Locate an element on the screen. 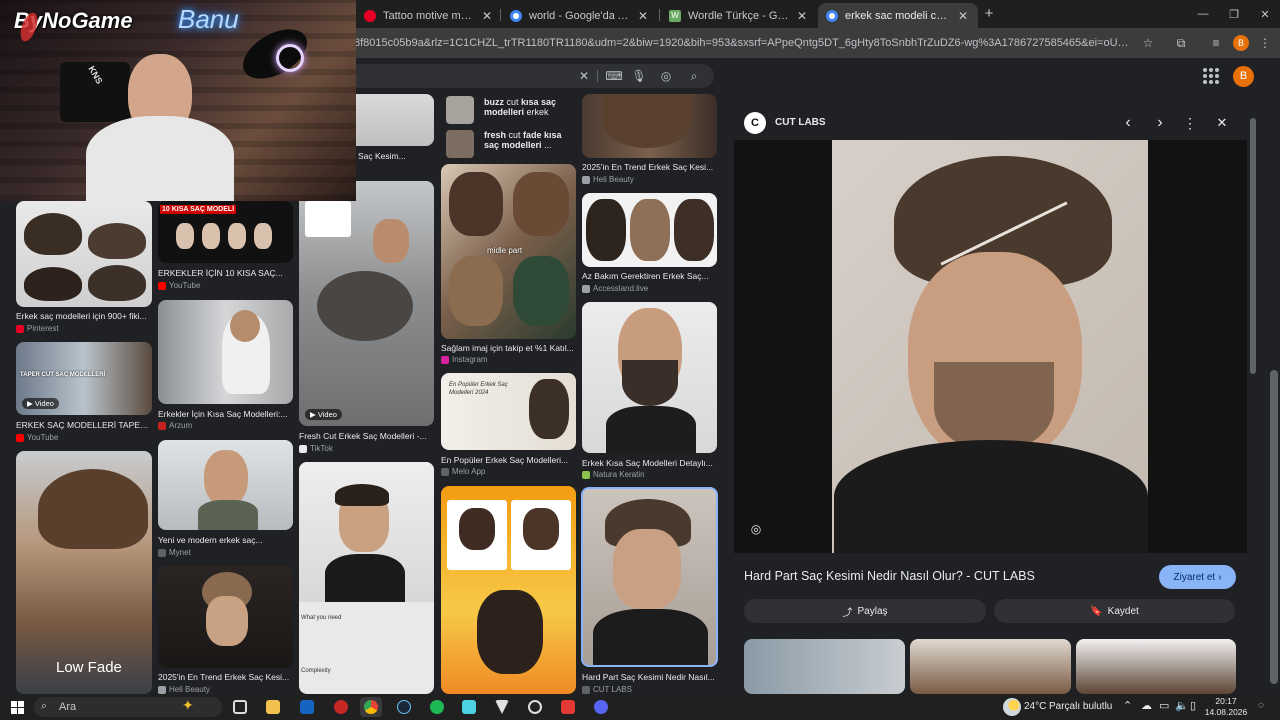 Image resolution: width=1280 pixels, height=720 pixels. related-search-buzz: buzz cut kısa saç modelleri erkek is located at coordinates (530, 107).